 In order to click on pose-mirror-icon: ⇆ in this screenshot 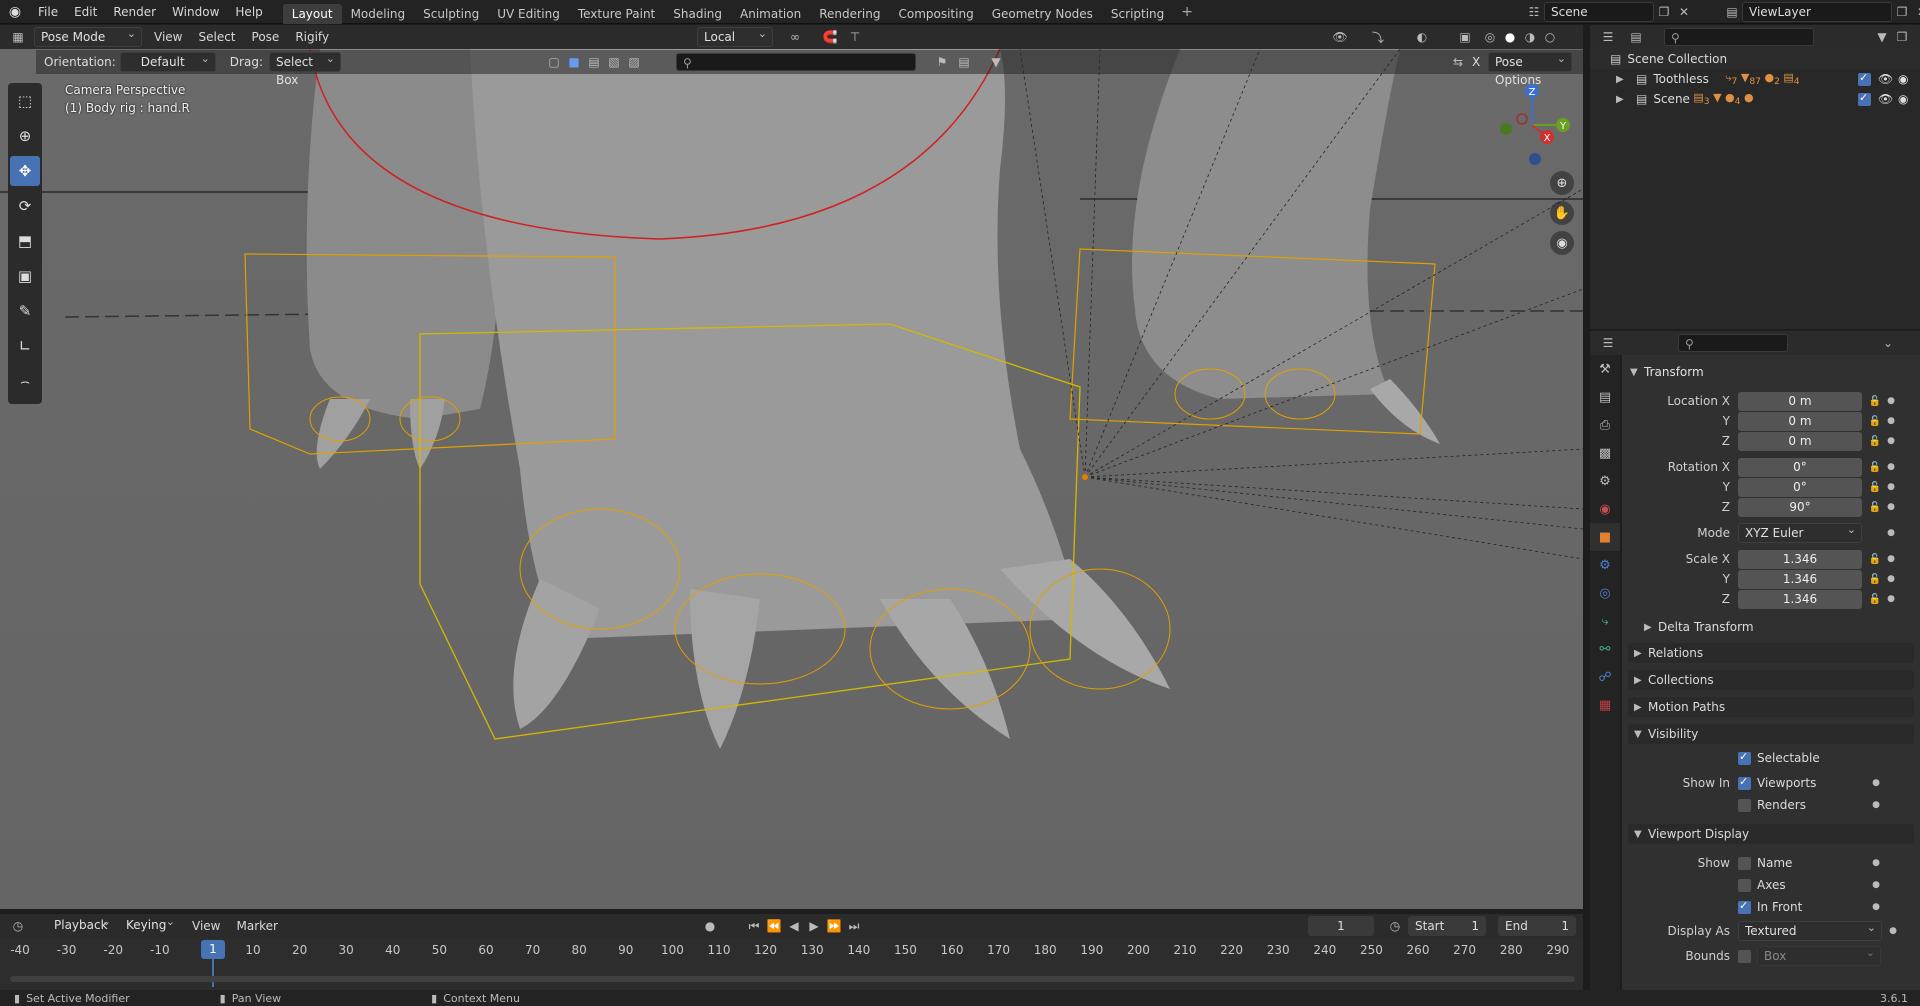, I will do `click(1458, 62)`.